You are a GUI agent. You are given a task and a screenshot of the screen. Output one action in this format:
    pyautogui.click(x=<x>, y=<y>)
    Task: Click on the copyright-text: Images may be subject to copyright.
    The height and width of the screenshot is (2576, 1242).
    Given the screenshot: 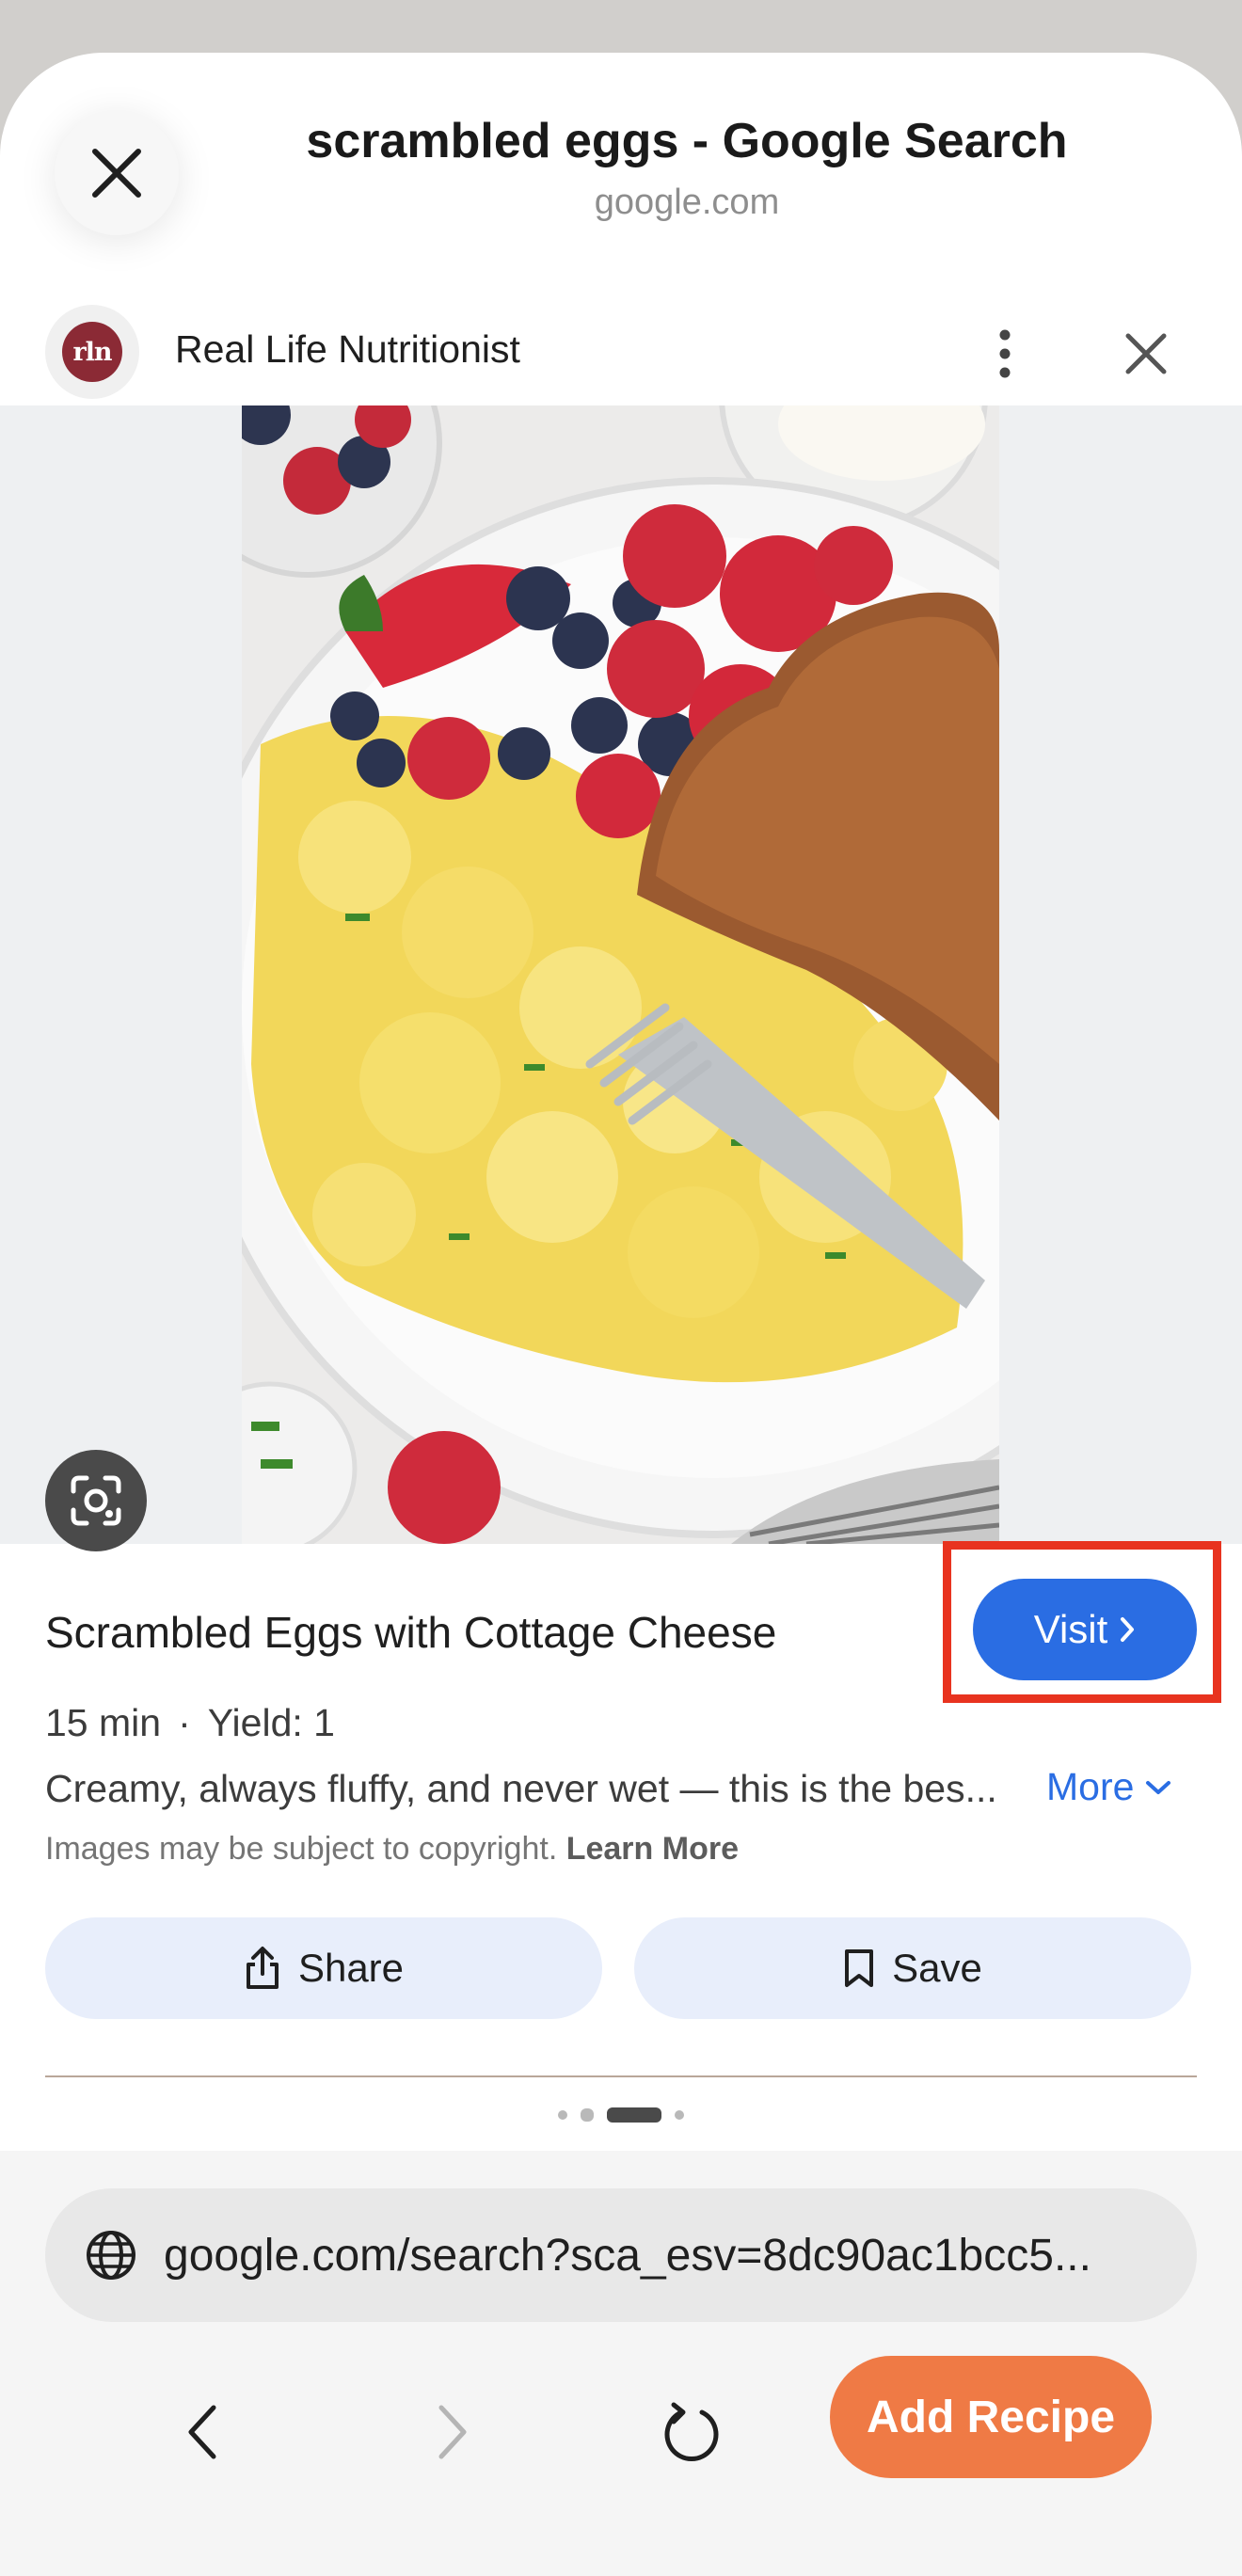 What is the action you would take?
    pyautogui.click(x=302, y=1849)
    